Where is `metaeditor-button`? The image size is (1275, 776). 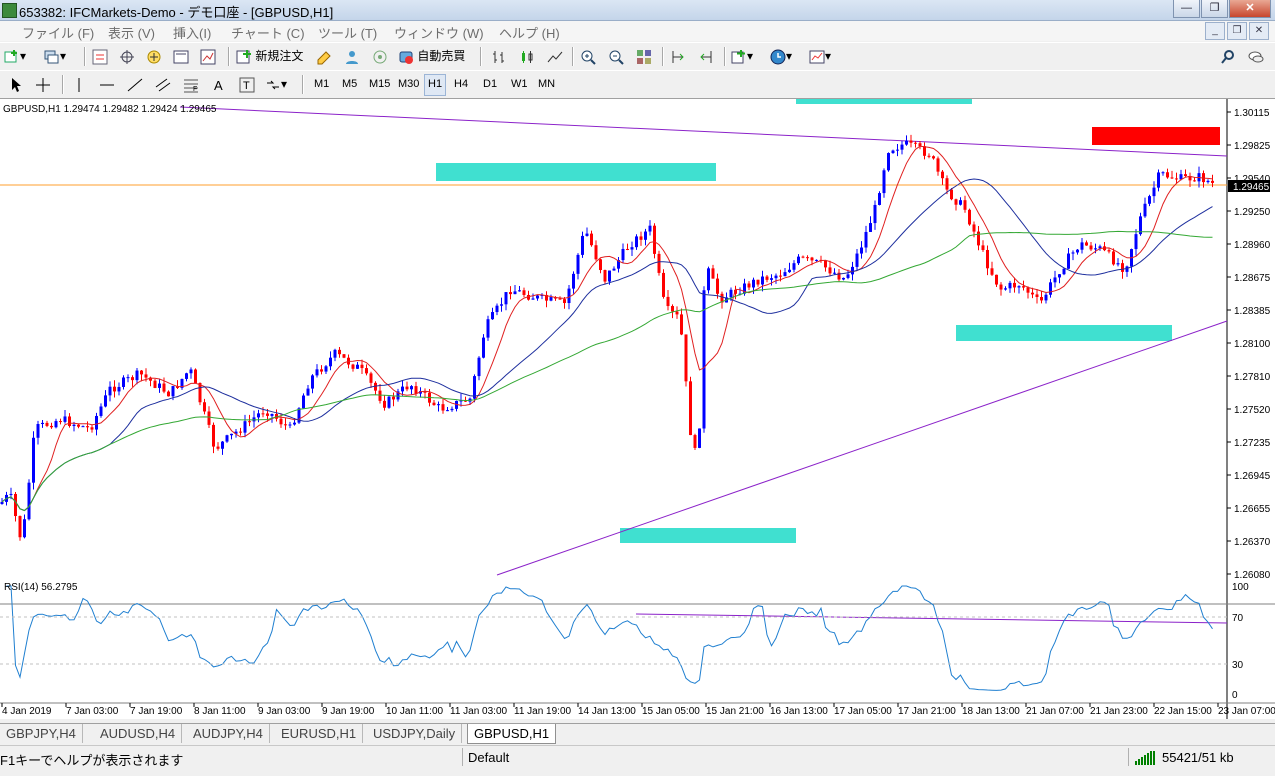 metaeditor-button is located at coordinates (324, 56).